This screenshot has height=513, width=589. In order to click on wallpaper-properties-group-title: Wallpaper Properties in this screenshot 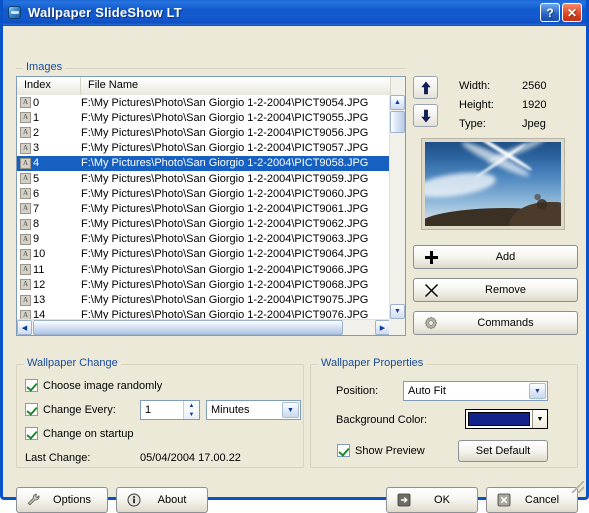, I will do `click(372, 363)`.